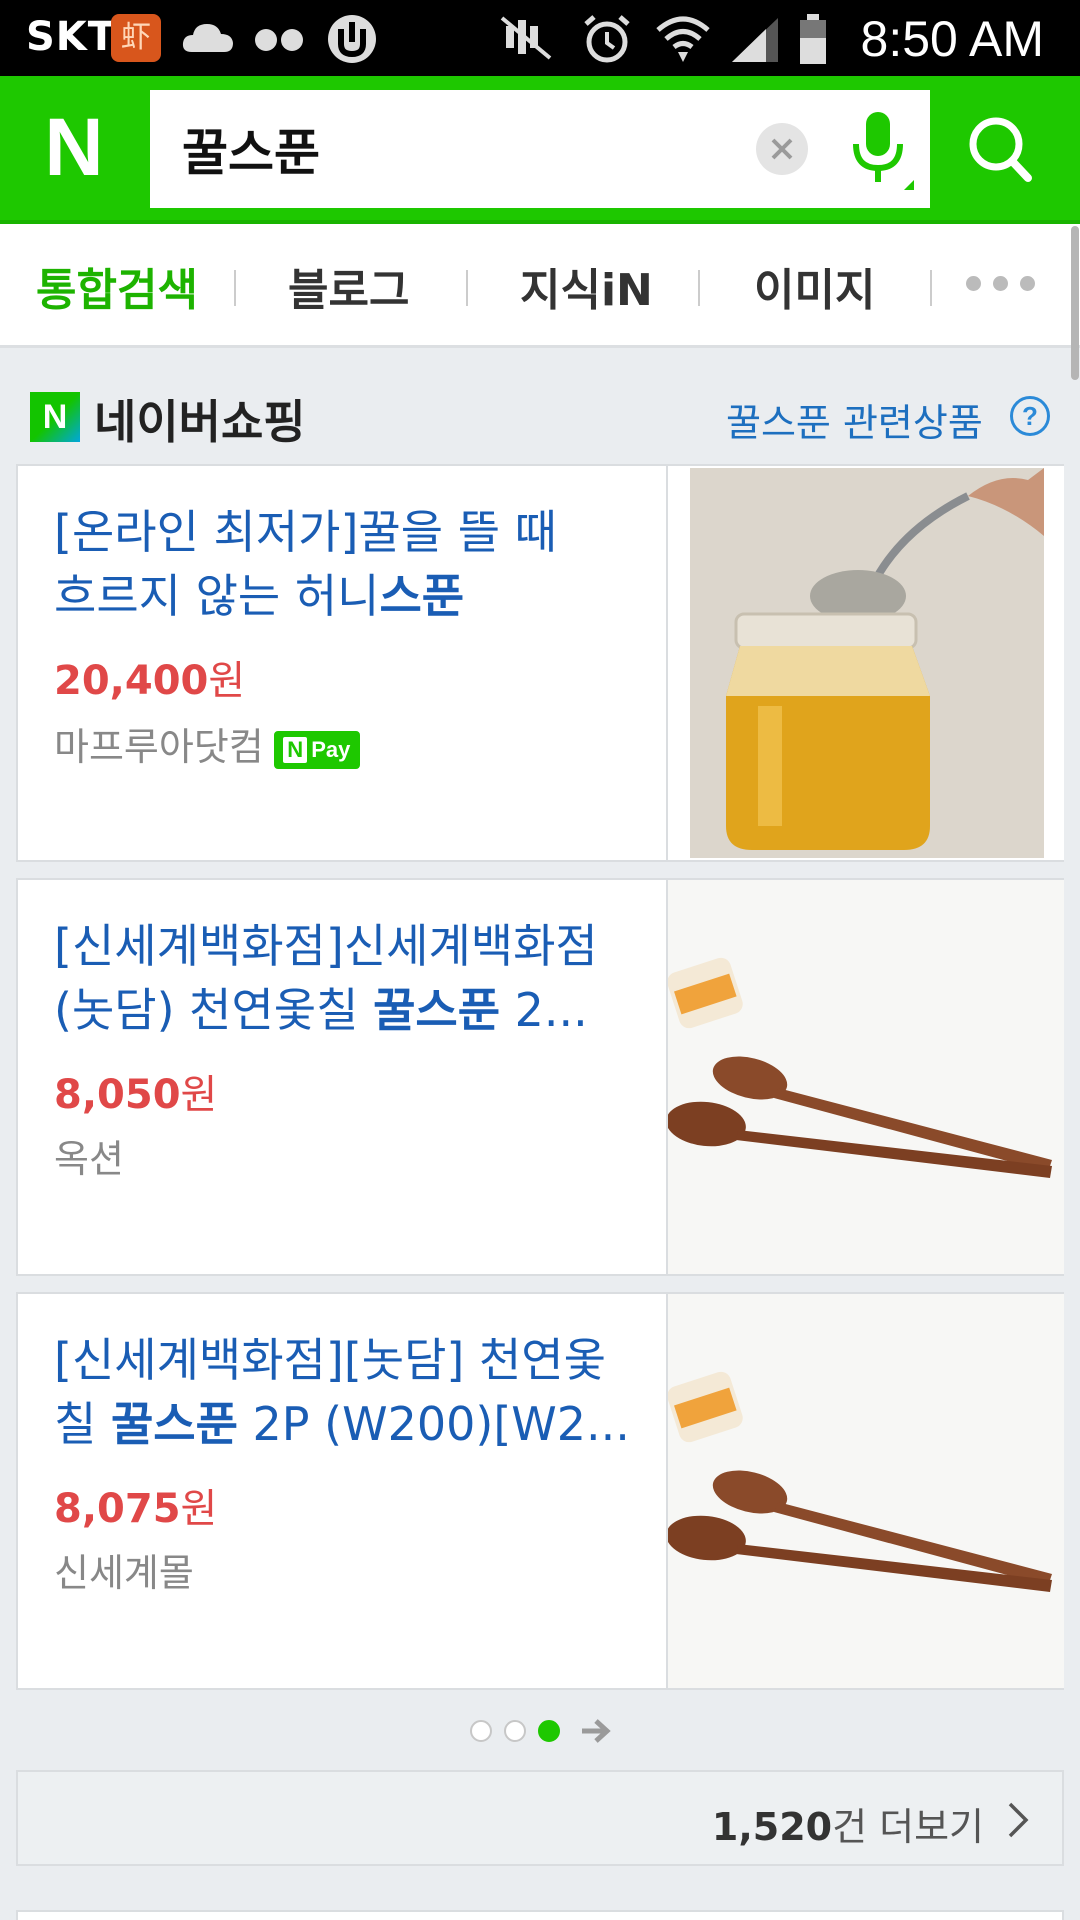 This screenshot has height=1920, width=1080. I want to click on close-icon, so click(782, 149).